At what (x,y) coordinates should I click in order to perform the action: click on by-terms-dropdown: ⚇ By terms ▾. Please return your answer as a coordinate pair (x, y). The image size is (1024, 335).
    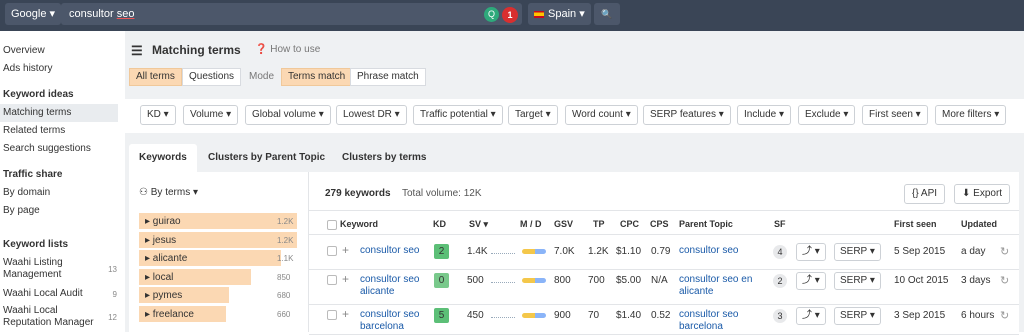
    Looking at the image, I should click on (168, 192).